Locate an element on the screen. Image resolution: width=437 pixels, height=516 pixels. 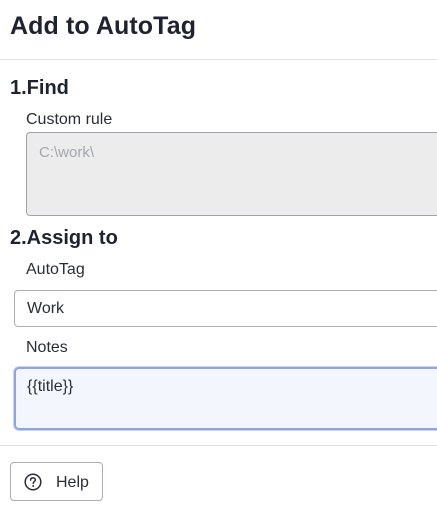
autotag-input: Work is located at coordinates (225, 308).